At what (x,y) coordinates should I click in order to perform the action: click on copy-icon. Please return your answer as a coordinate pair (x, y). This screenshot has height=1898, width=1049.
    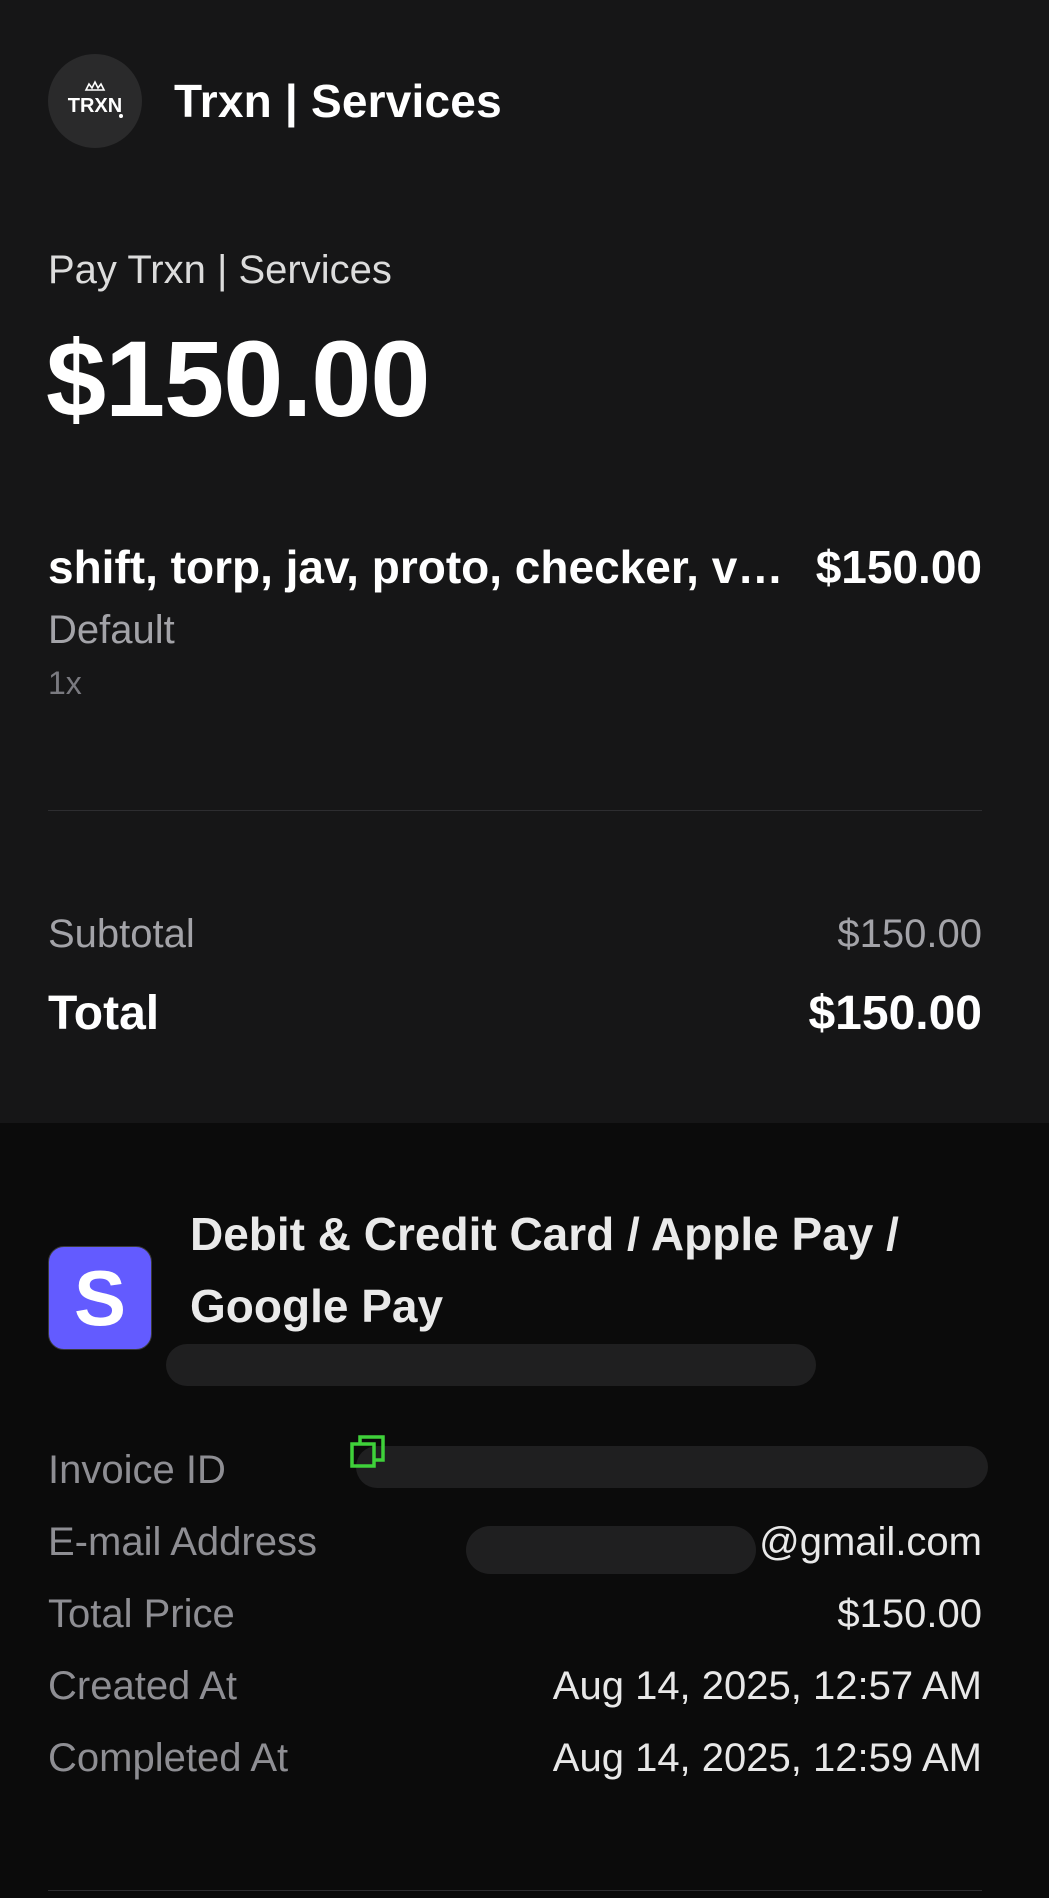
    Looking at the image, I should click on (368, 1457).